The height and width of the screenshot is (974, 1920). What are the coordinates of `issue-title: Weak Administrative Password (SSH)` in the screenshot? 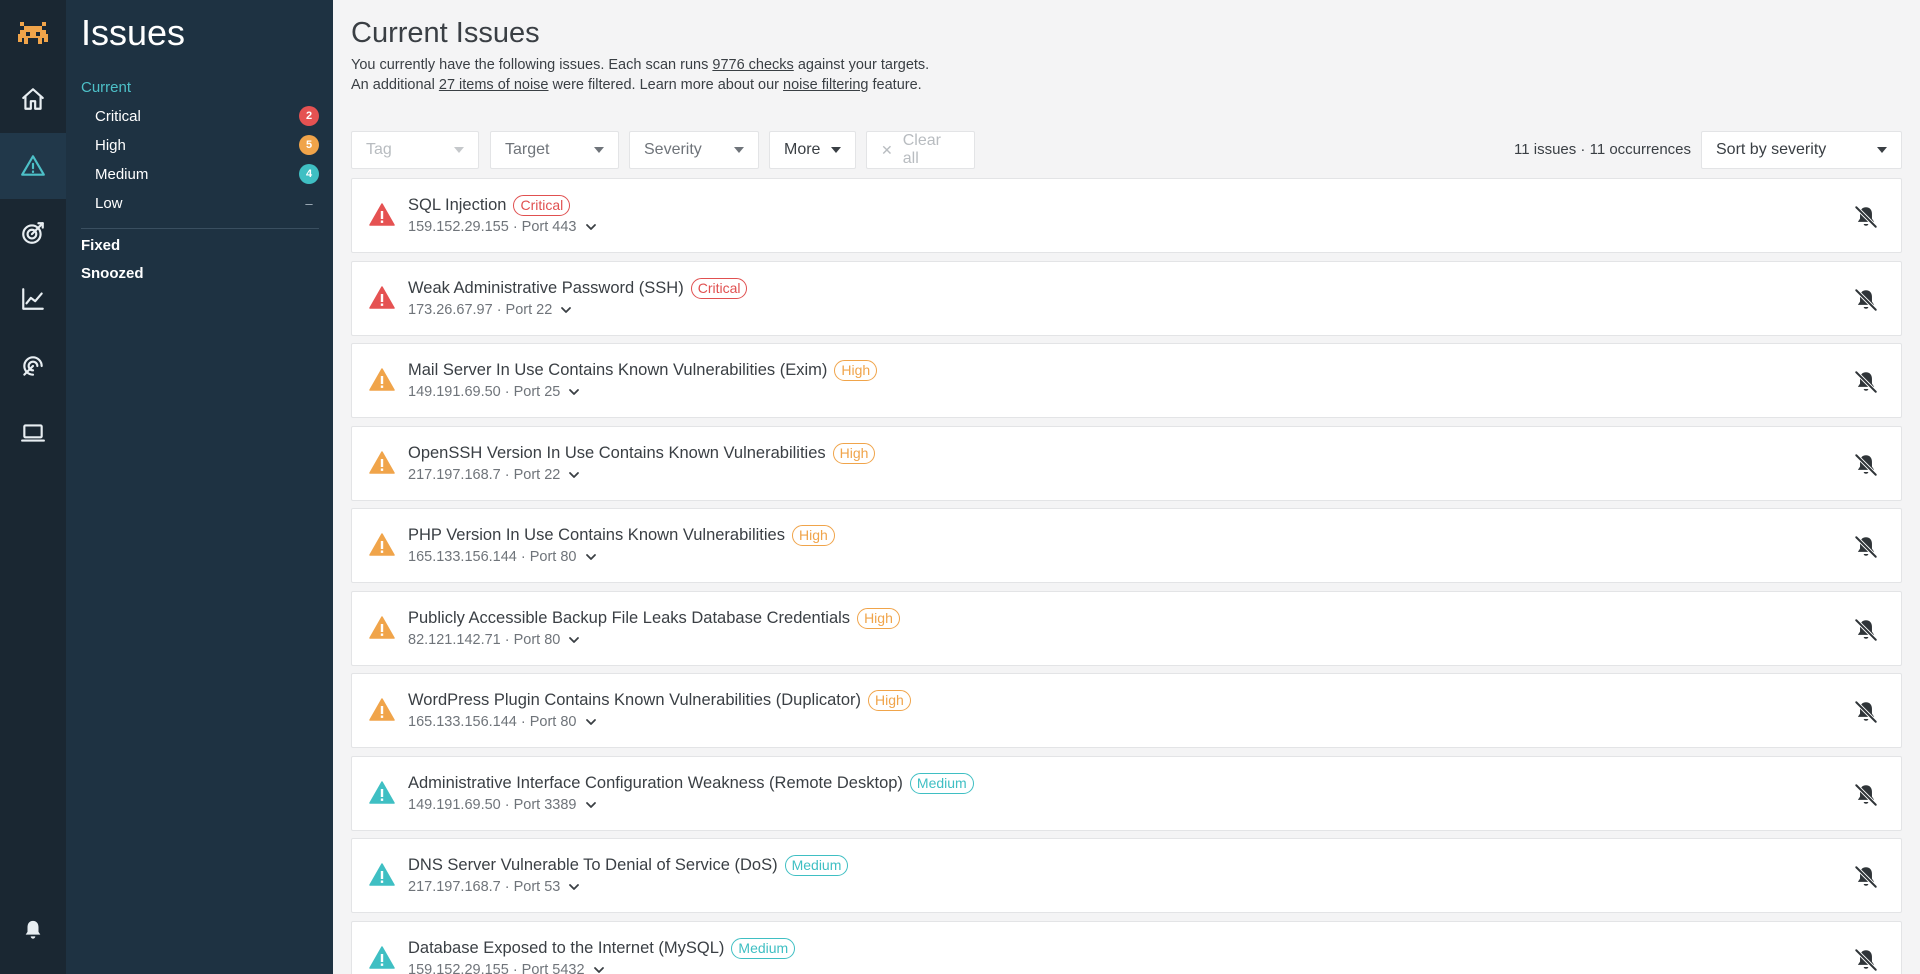 It's located at (546, 288).